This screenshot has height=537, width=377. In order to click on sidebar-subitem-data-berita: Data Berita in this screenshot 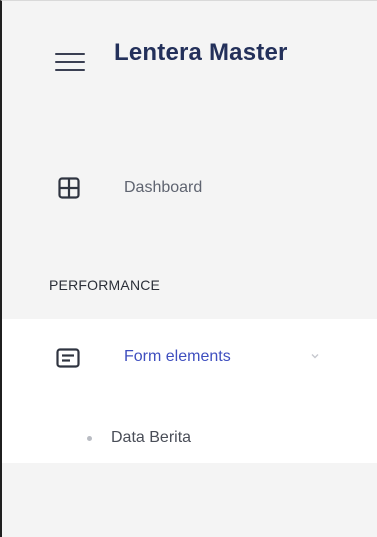, I will do `click(189, 438)`.